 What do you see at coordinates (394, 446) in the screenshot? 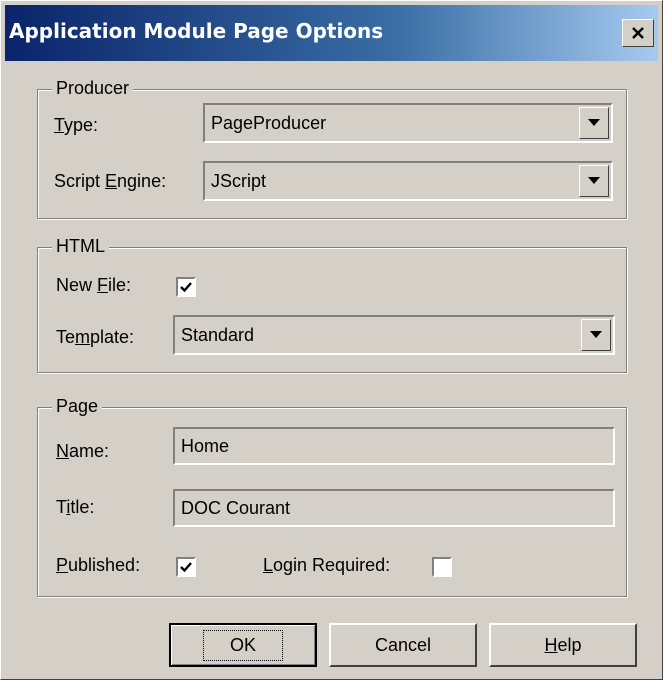
I see `name-field: Home` at bounding box center [394, 446].